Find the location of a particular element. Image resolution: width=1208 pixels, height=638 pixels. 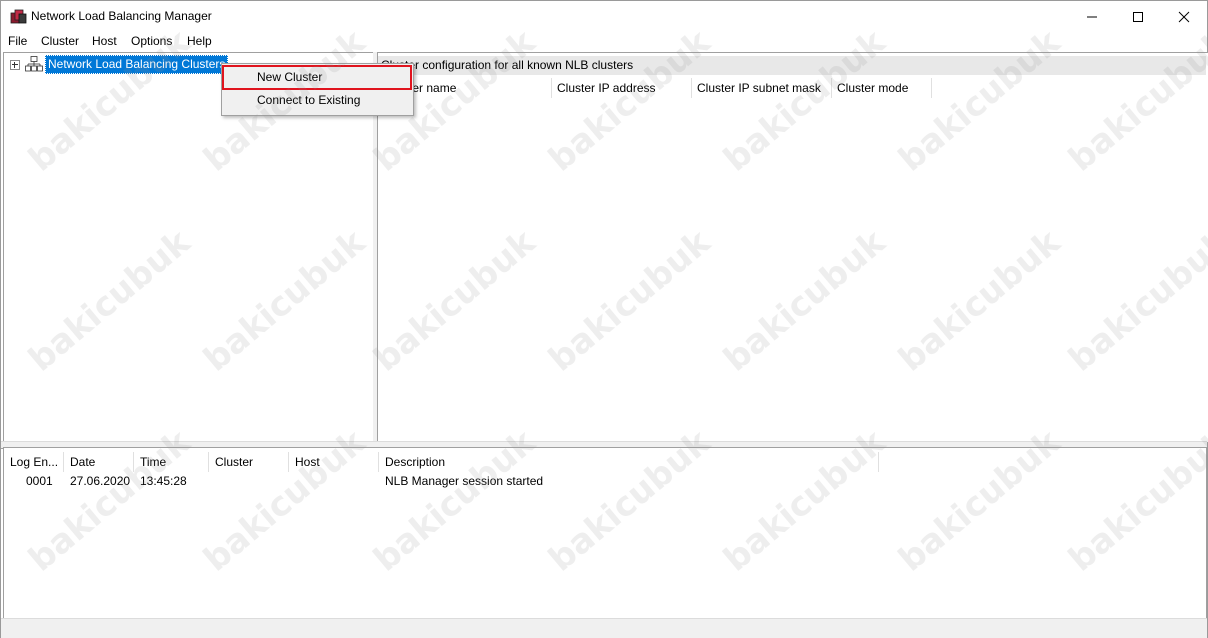

log-column-date: Date is located at coordinates (82, 462).